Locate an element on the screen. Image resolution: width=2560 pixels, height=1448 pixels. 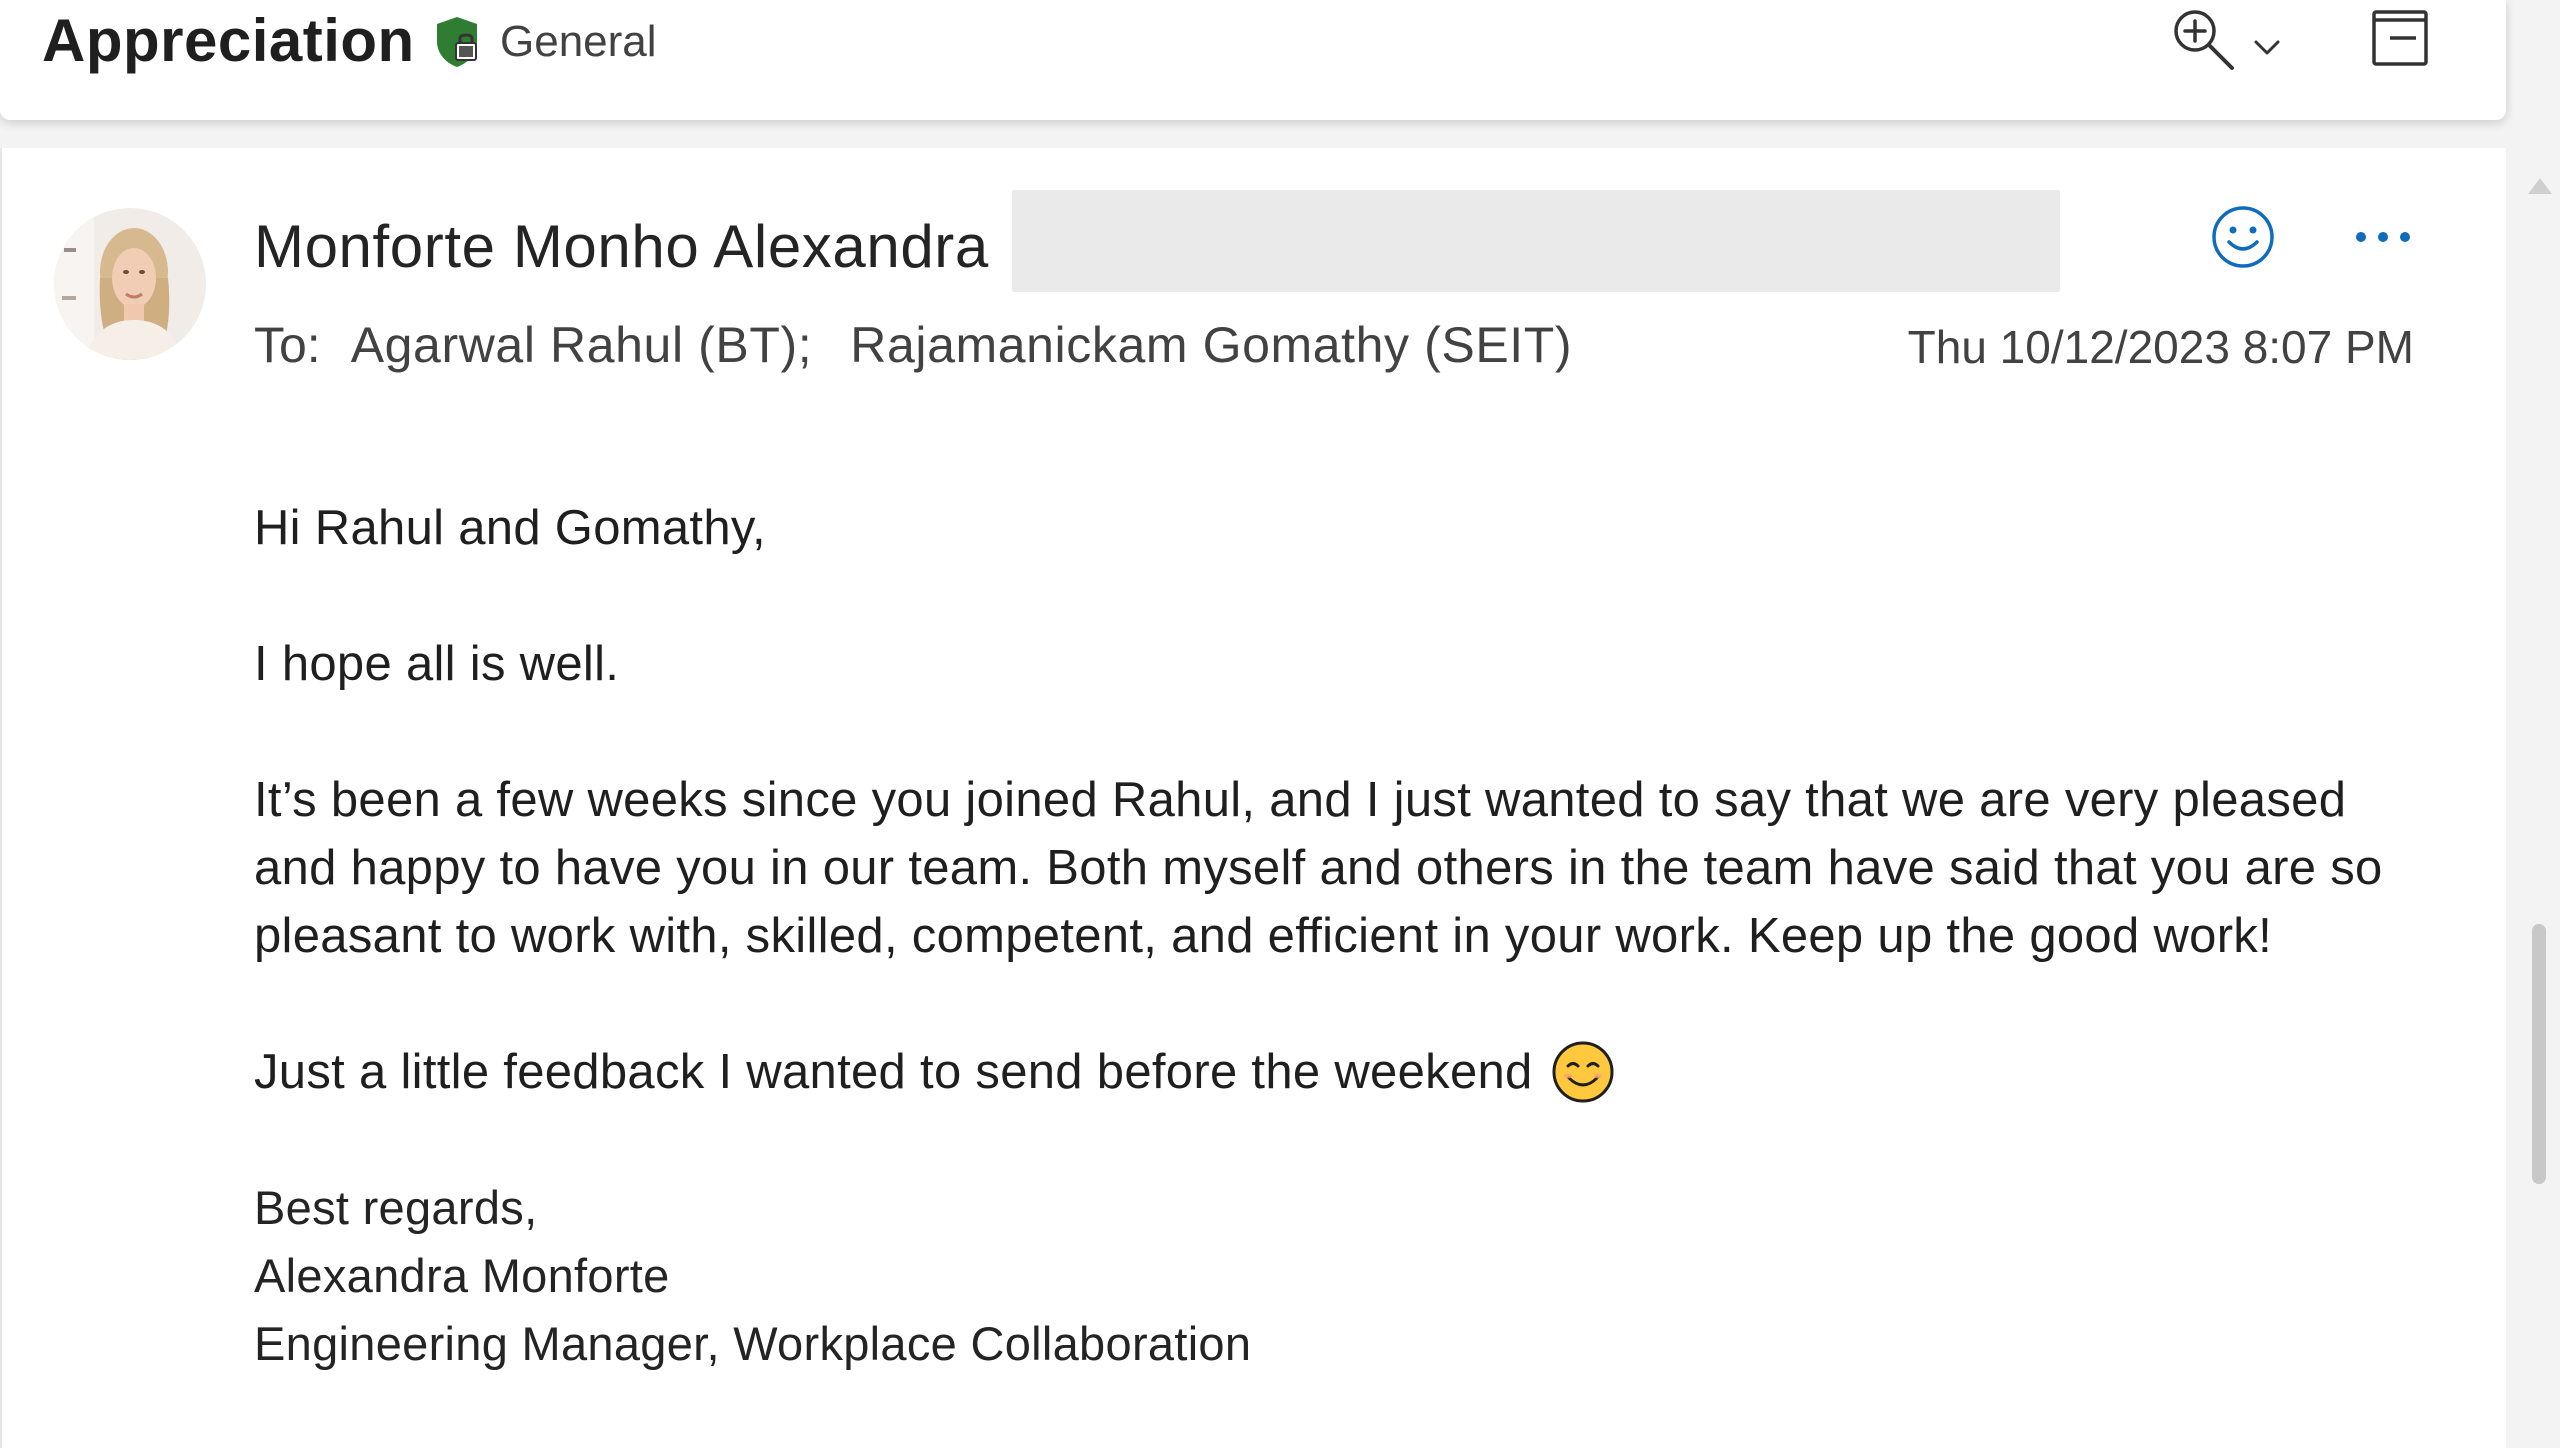
shield-lock-icon is located at coordinates (457, 42).